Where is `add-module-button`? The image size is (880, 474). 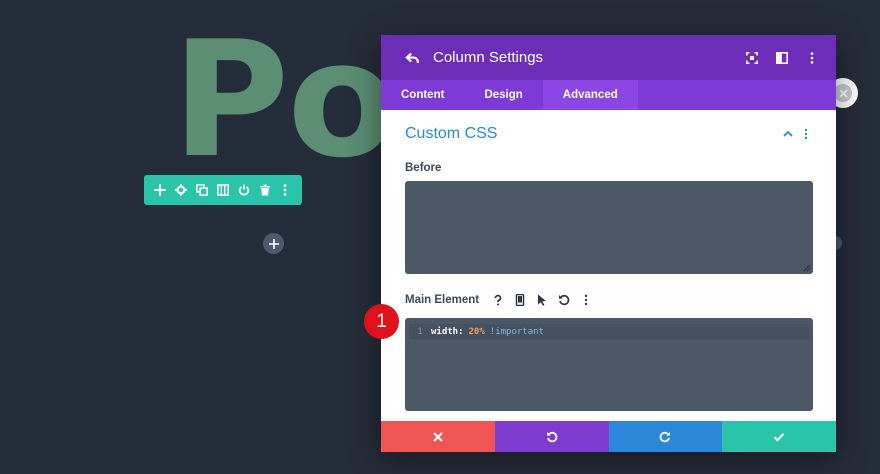
add-module-button is located at coordinates (273, 243).